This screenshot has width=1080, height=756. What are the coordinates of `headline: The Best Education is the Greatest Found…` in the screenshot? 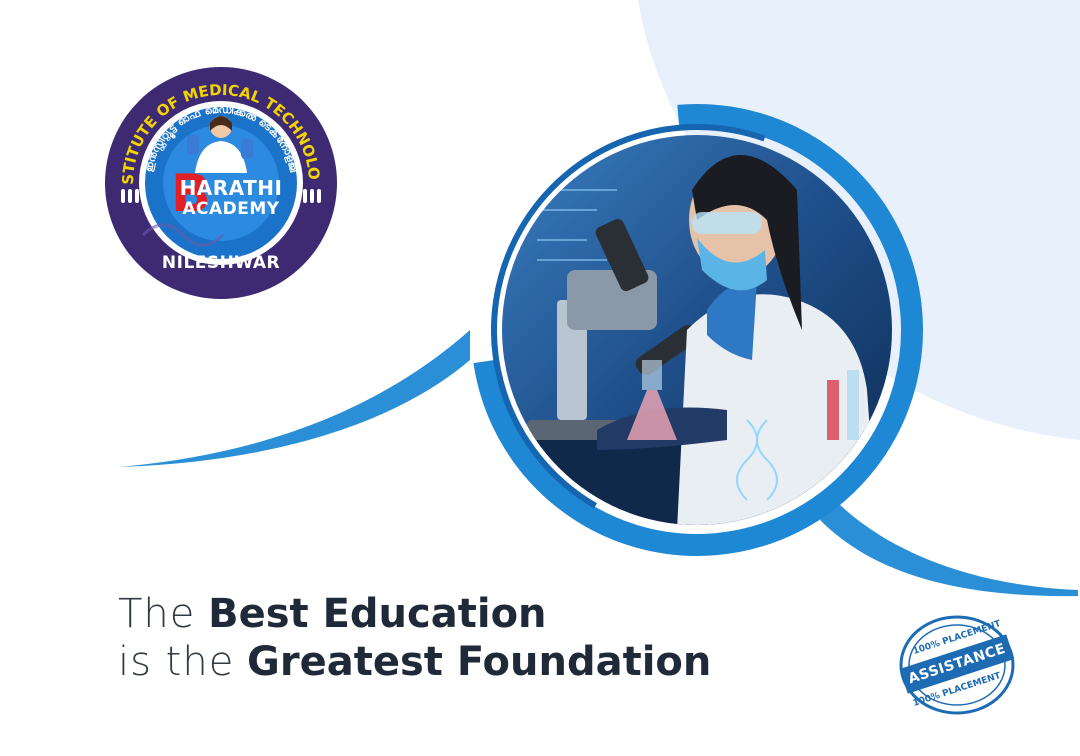 It's located at (414, 638).